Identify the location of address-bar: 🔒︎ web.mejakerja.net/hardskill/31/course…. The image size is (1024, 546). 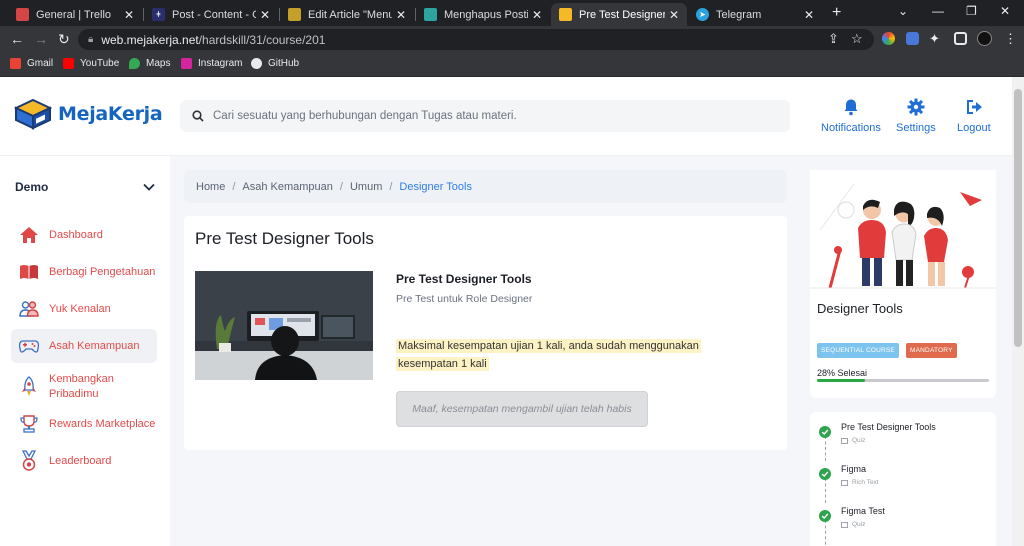
(476, 39).